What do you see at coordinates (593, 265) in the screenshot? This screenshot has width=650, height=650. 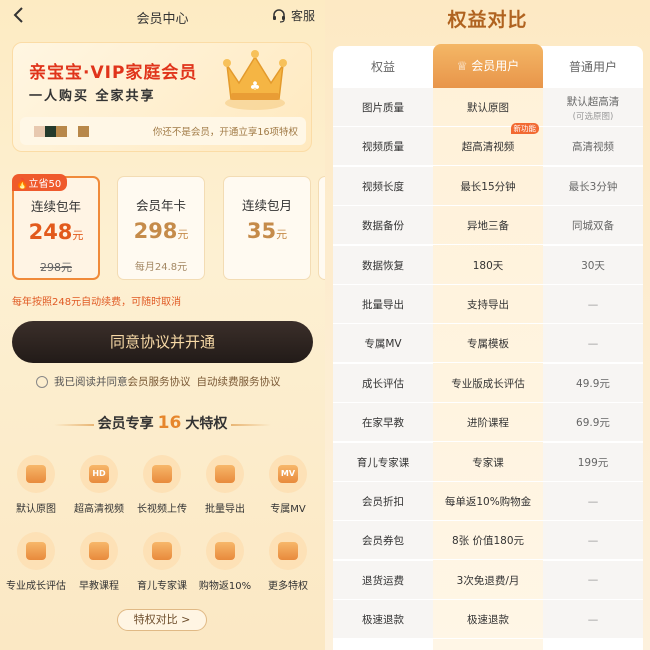 I see `normal-value: 30天` at bounding box center [593, 265].